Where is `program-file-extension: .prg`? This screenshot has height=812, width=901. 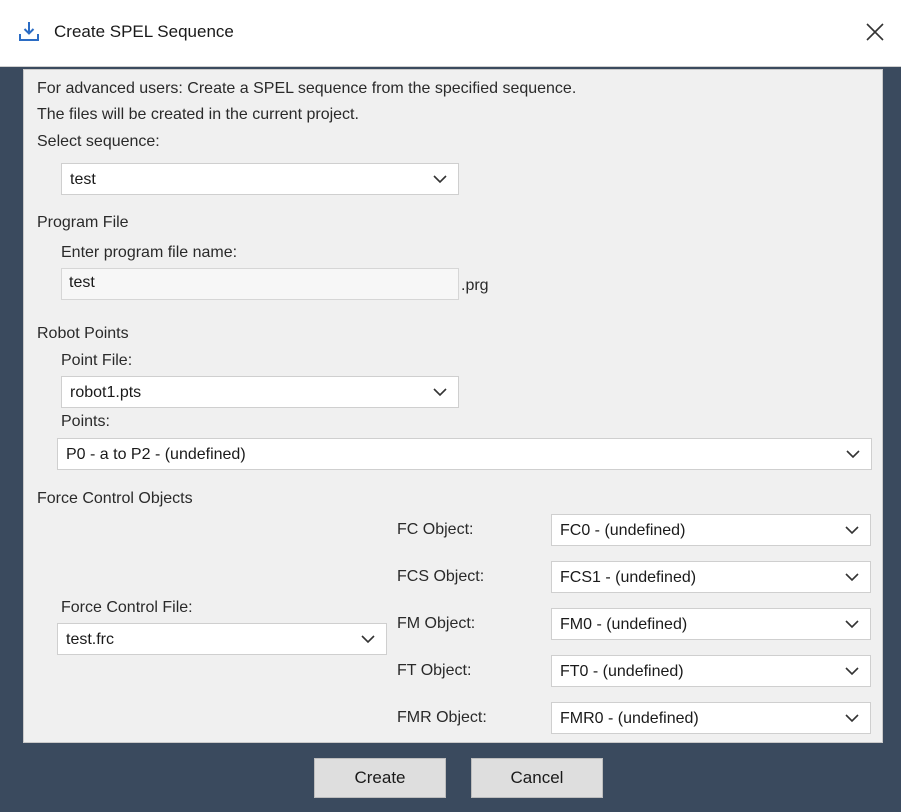
program-file-extension: .prg is located at coordinates (475, 285).